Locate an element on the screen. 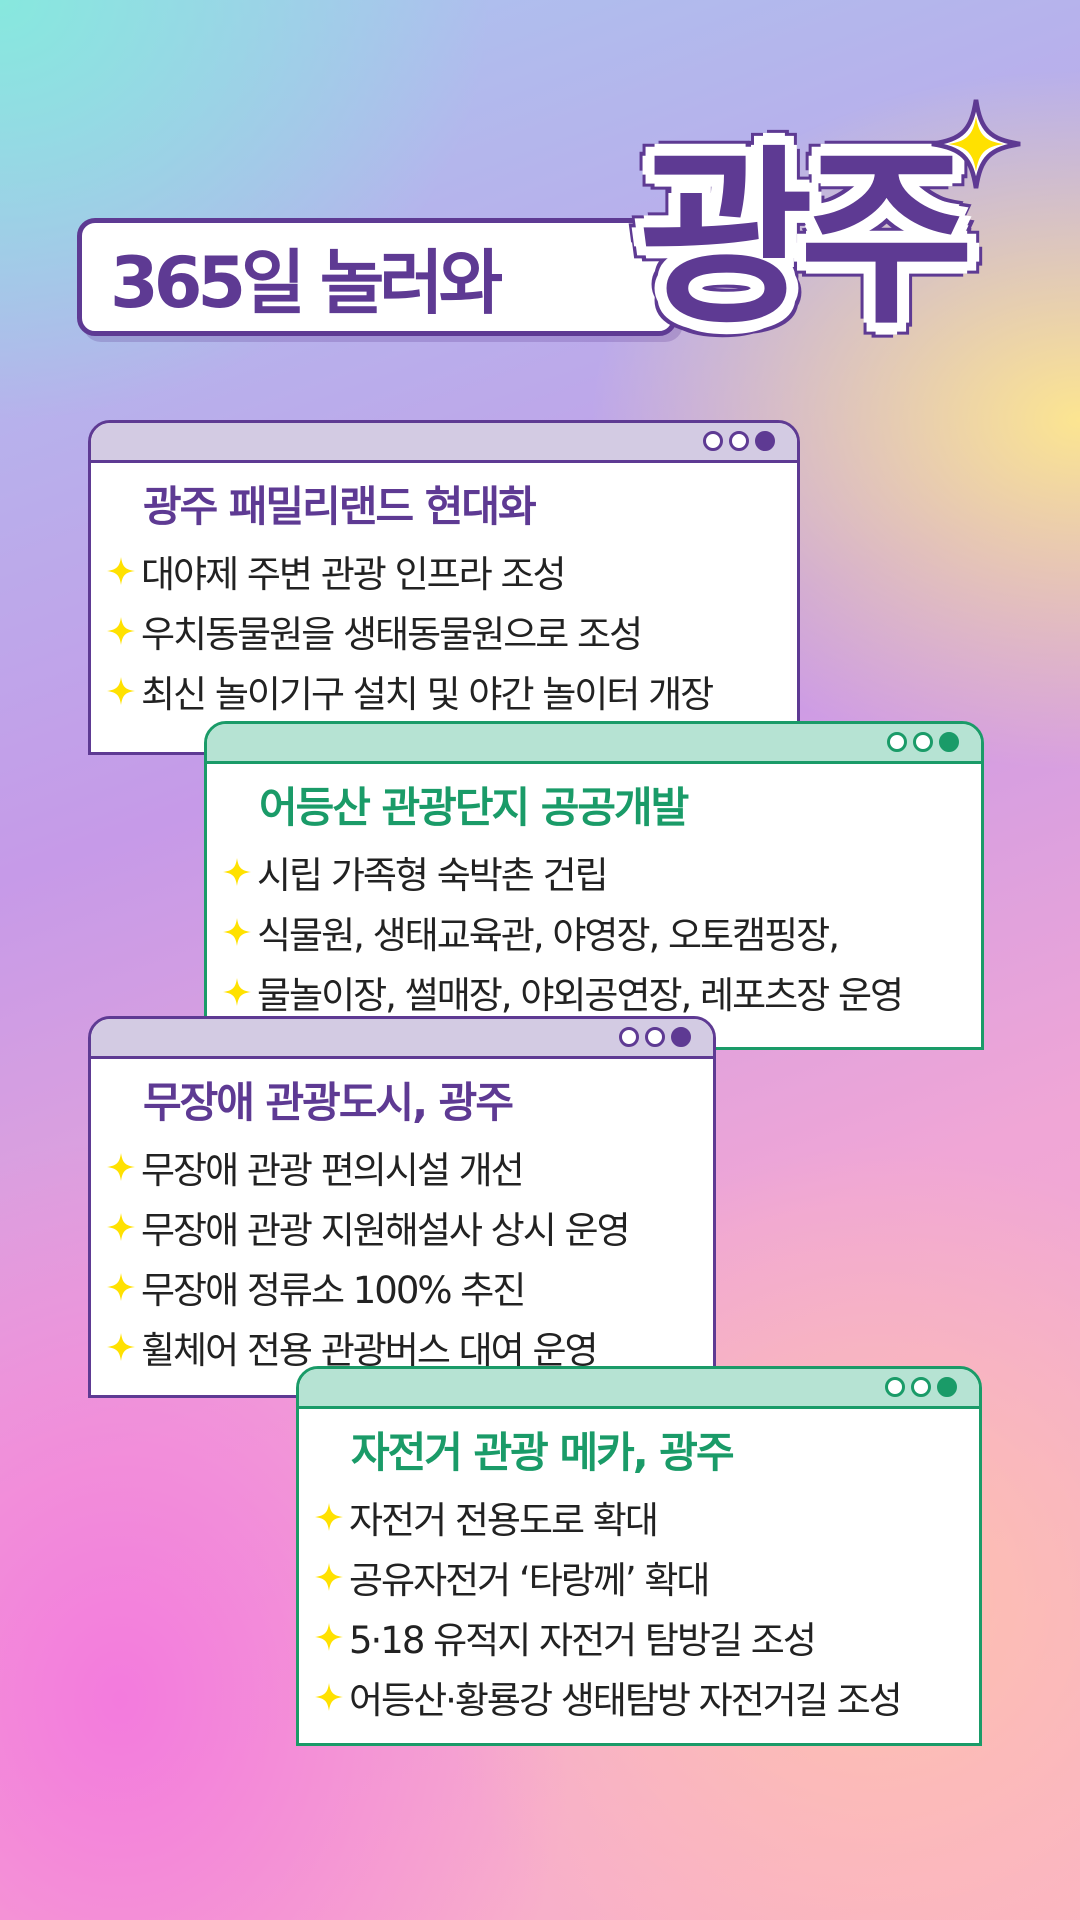 The width and height of the screenshot is (1080, 1920). list-item: 자전거 전용도로 확대 is located at coordinates (647, 1517).